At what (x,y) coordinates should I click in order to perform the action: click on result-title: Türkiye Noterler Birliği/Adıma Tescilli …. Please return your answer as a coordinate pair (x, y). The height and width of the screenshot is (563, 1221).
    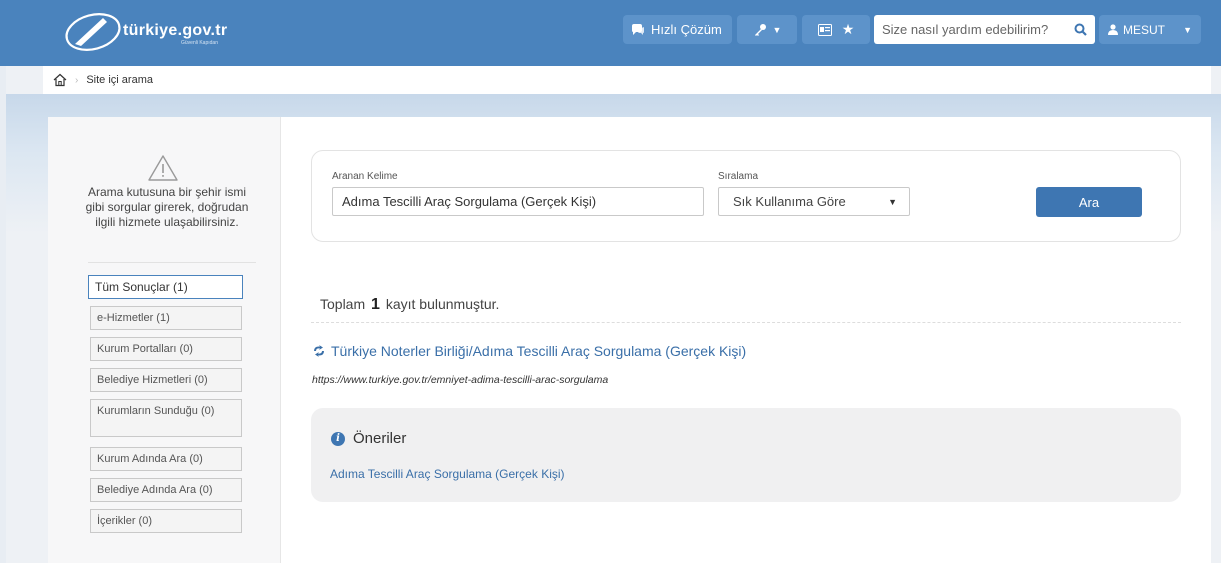
    Looking at the image, I should click on (539, 351).